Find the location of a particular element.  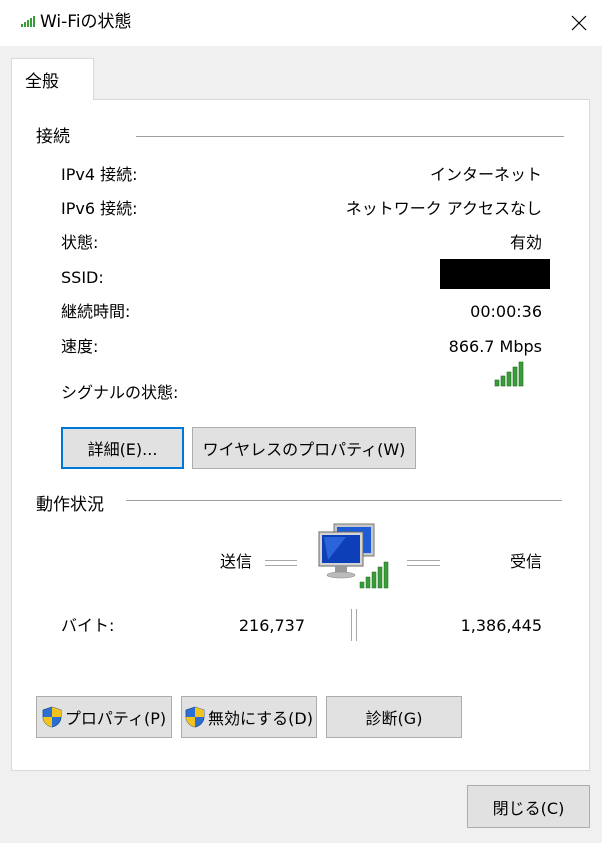

sent-label: 送信 is located at coordinates (236, 561).